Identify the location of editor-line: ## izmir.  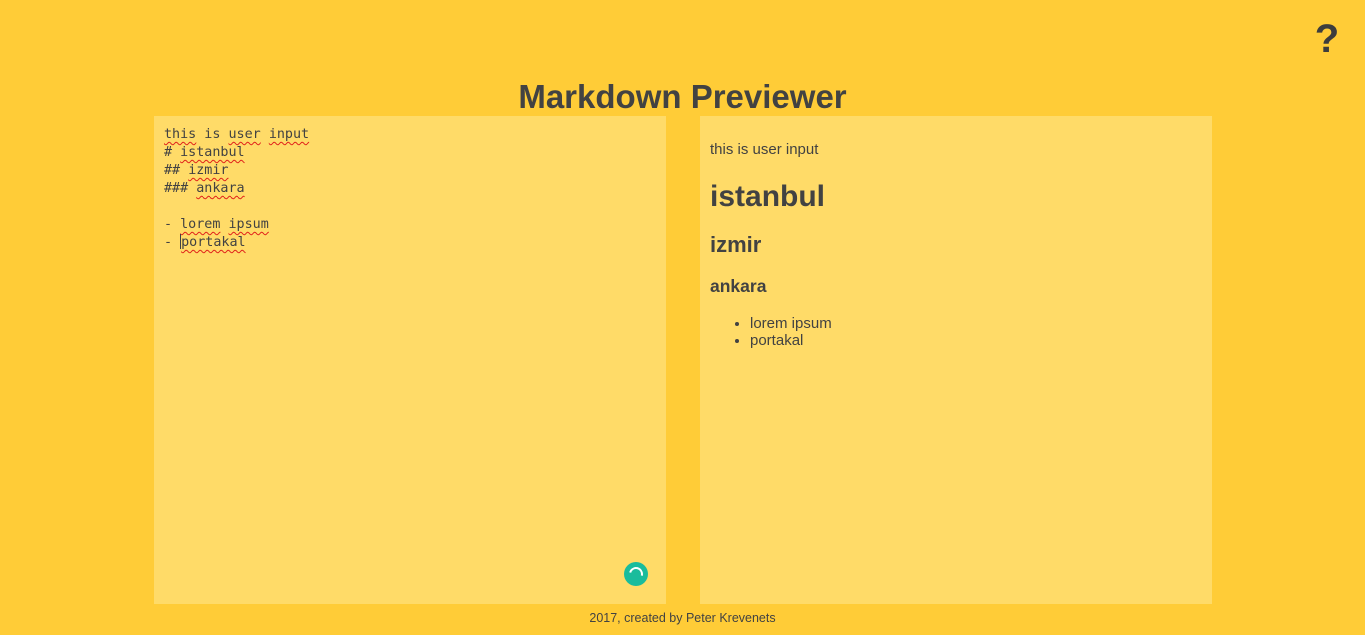
(410, 171).